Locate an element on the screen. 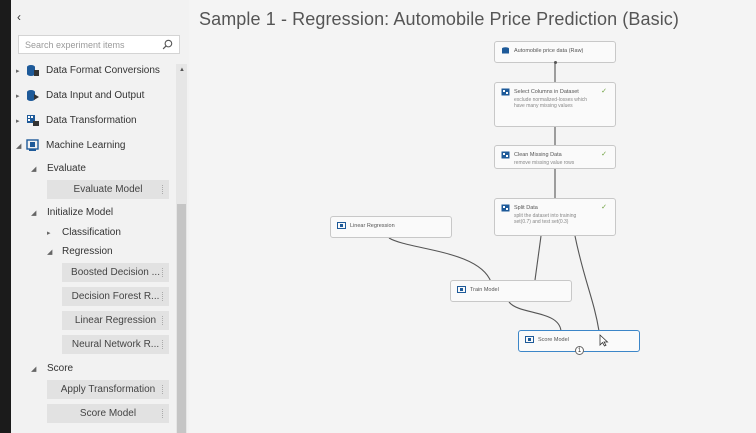 This screenshot has height=433, width=756. group-label: Initialize Model is located at coordinates (80, 212).